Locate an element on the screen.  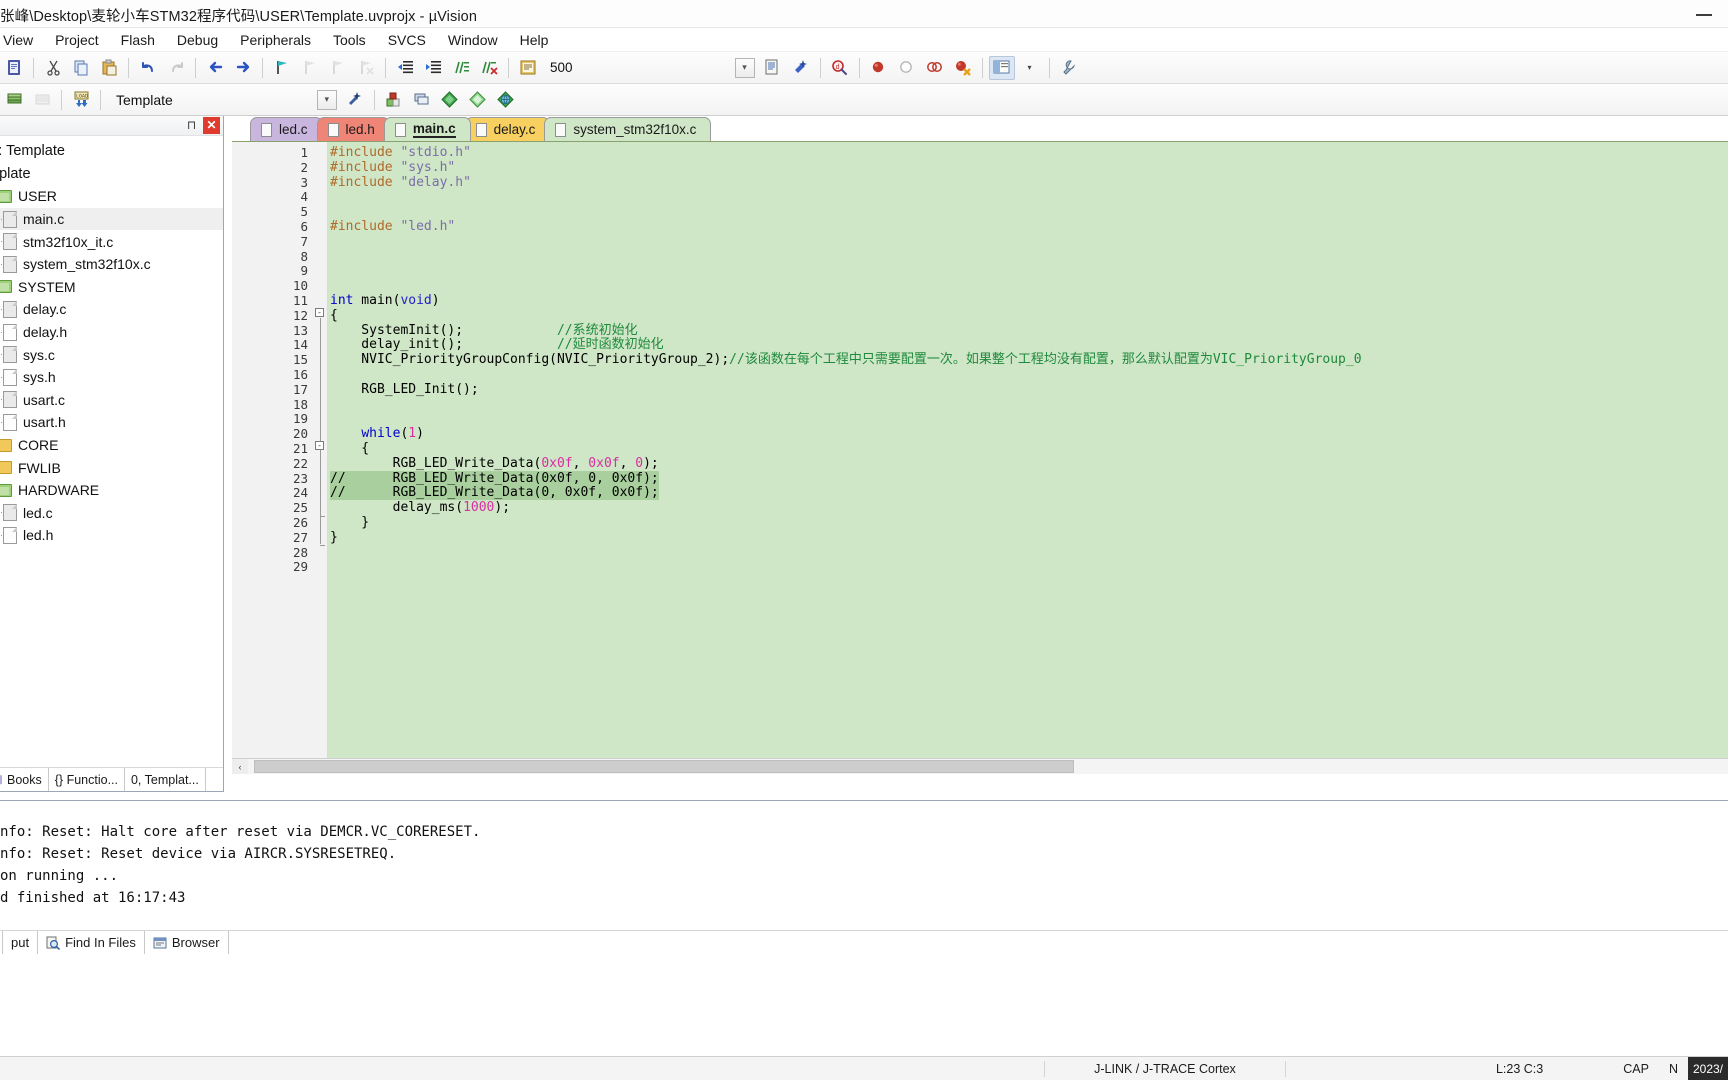
build-button is located at coordinates (14, 100).